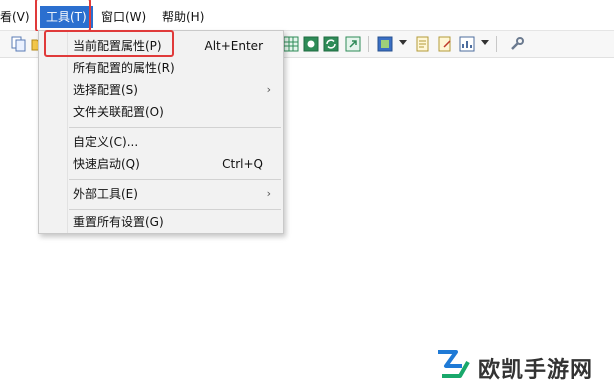 Image resolution: width=614 pixels, height=390 pixels. I want to click on menu-item-external-tools: 外部工具(E) ›, so click(161, 194).